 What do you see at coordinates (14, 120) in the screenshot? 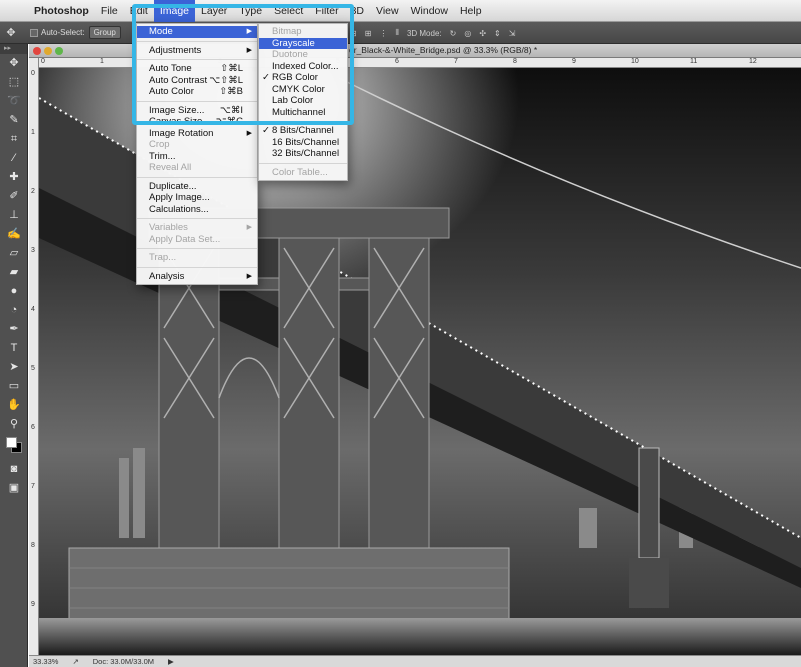
I see `quick-select-tool-icon: ✎` at bounding box center [14, 120].